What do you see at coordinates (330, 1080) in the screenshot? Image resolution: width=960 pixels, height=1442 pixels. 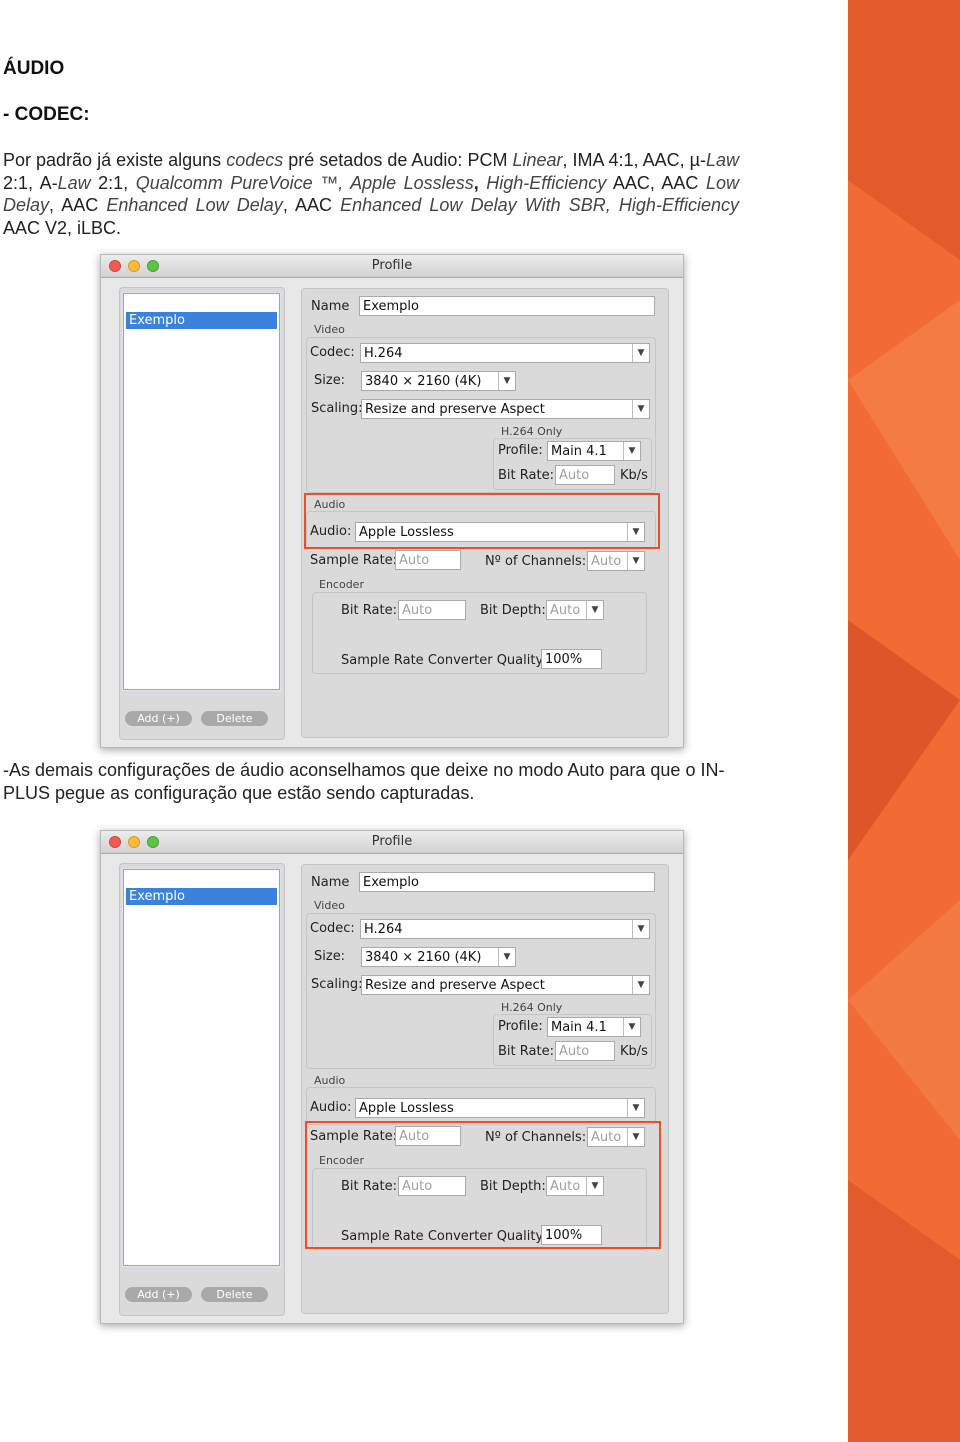 I see `audio-section-label: Audio` at bounding box center [330, 1080].